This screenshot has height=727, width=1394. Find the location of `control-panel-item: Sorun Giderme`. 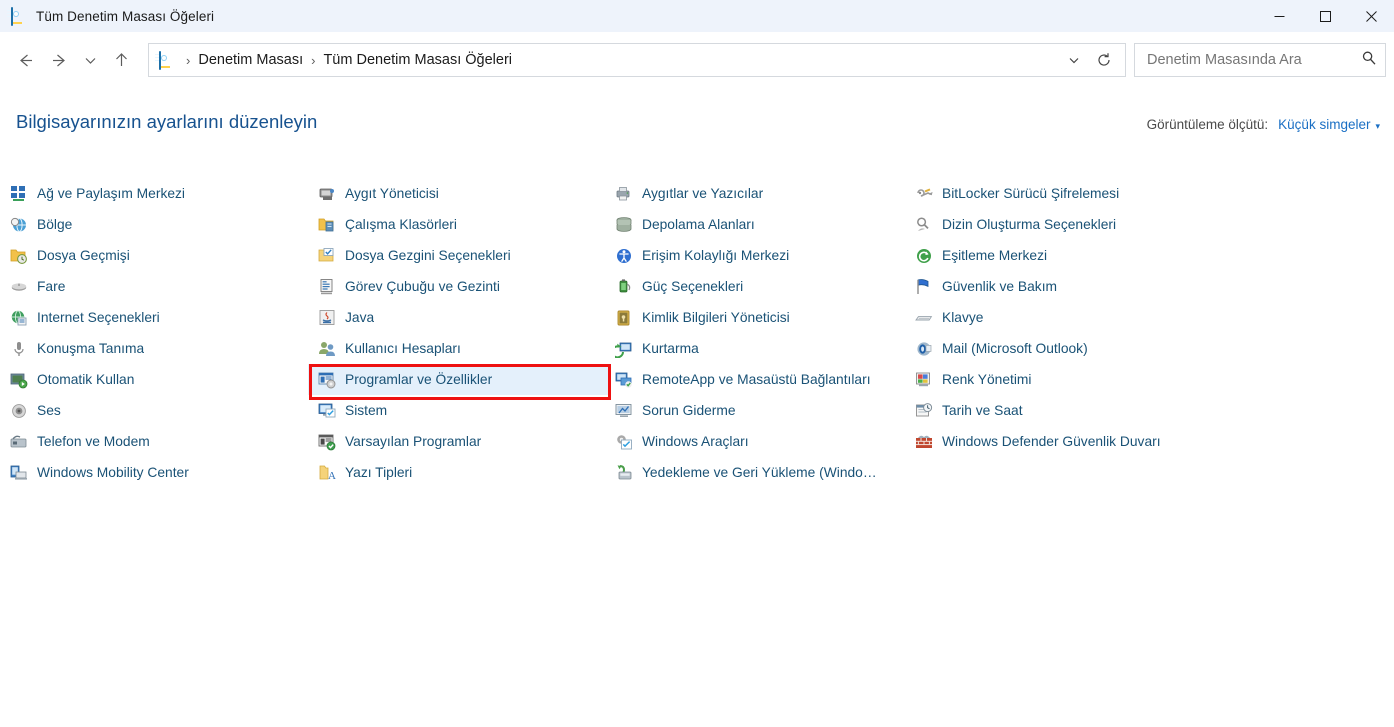

control-panel-item: Sorun Giderme is located at coordinates (755, 410).